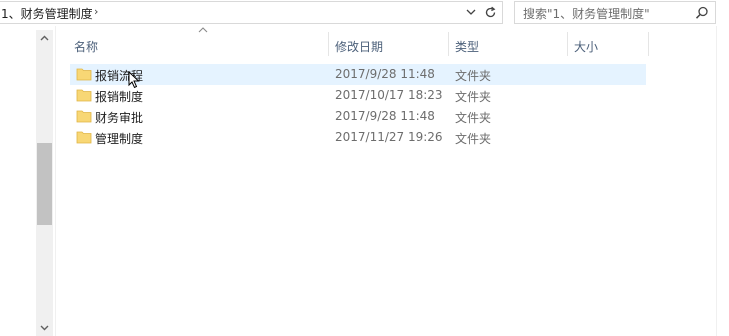 This screenshot has width=729, height=336. I want to click on scroll-thumb, so click(44, 184).